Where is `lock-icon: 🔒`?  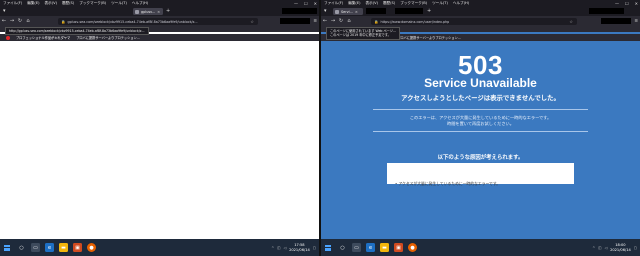
lock-icon: 🔒 is located at coordinates (63, 21).